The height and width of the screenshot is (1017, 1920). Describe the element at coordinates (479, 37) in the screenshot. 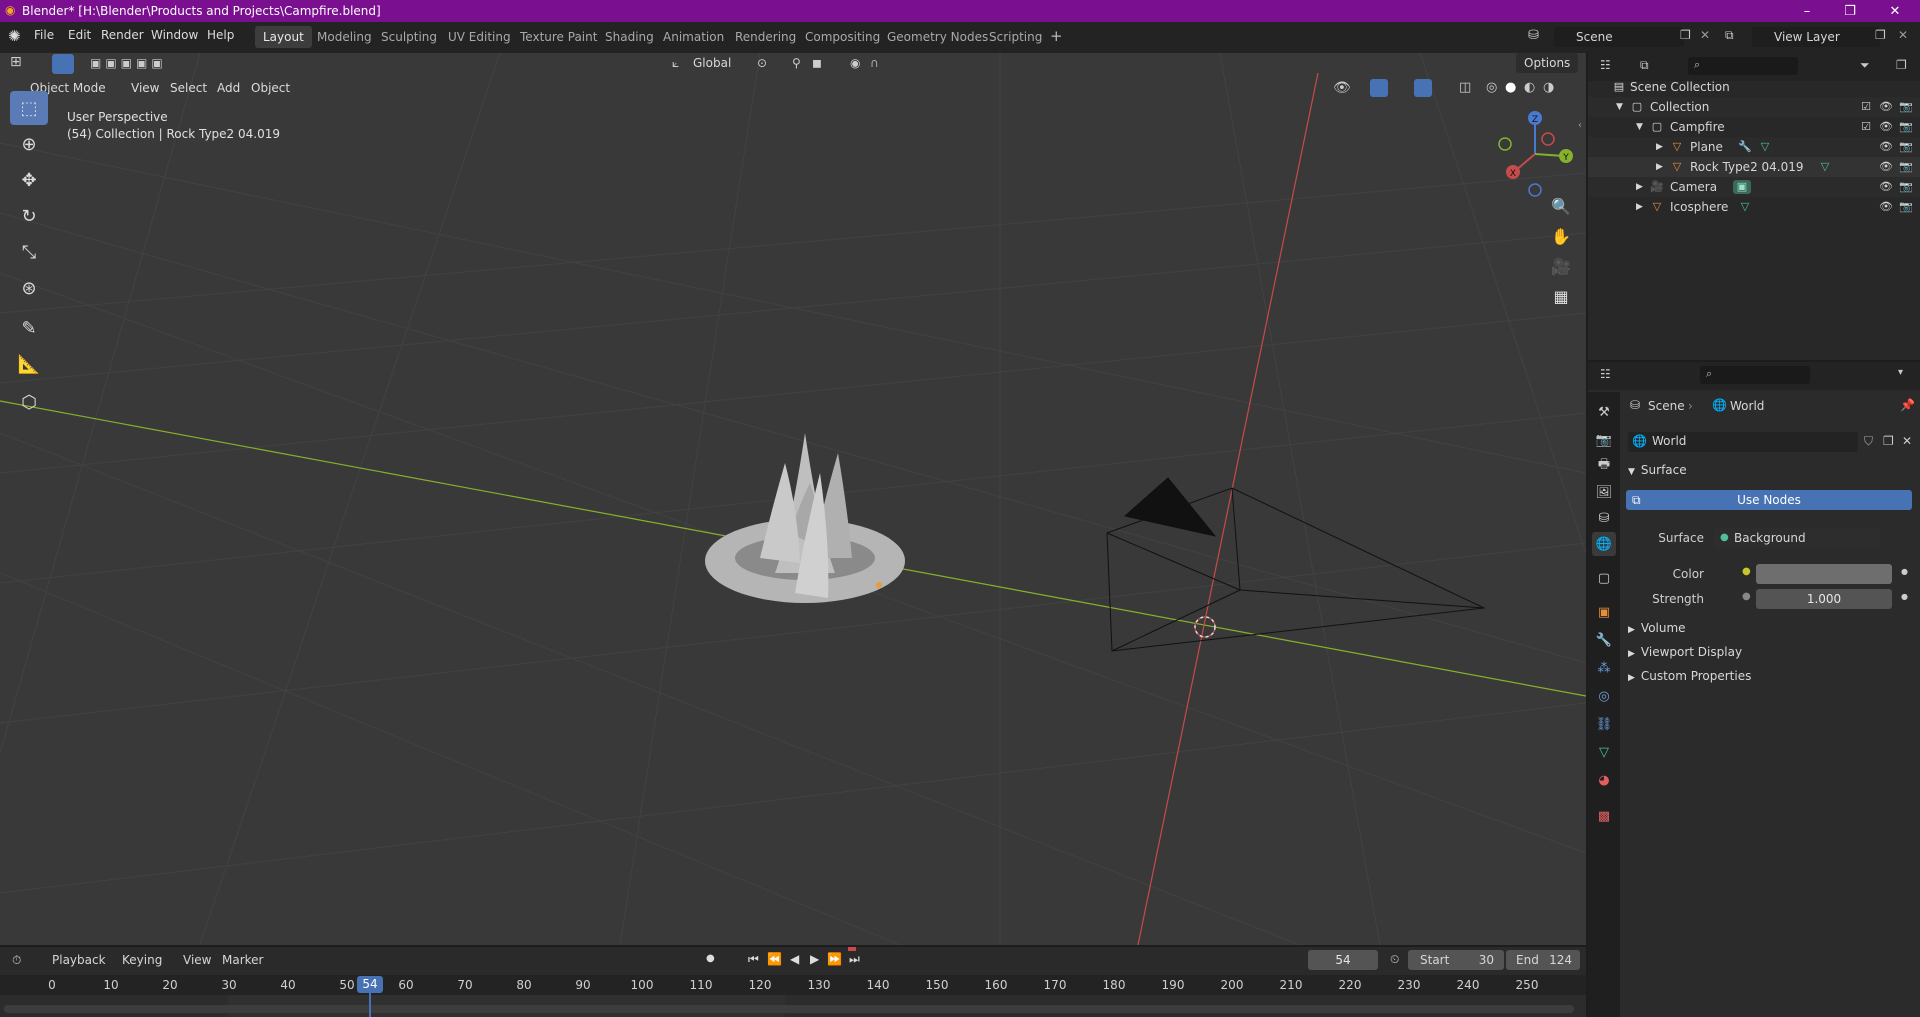

I see `tab-uv-editing: UV Editing` at that location.